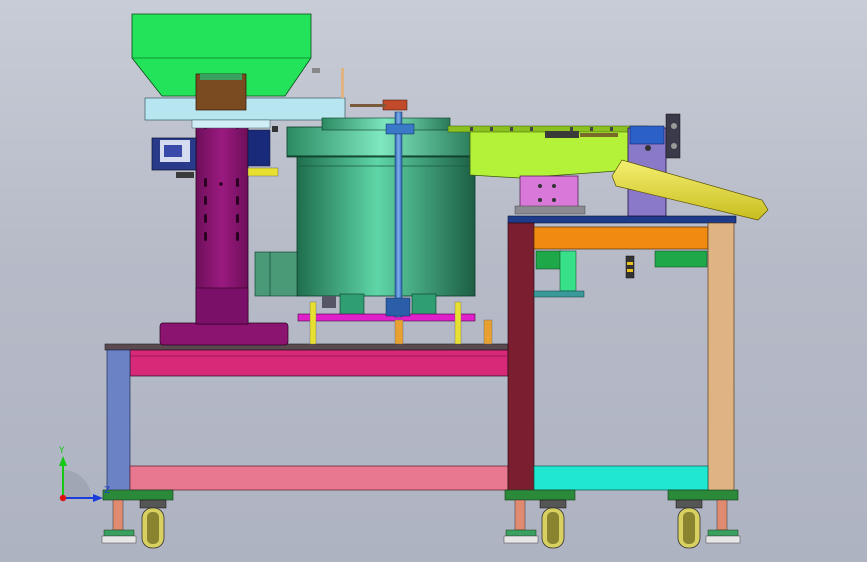 The width and height of the screenshot is (867, 562). Describe the element at coordinates (630, 267) in the screenshot. I see `sensor-small` at that location.